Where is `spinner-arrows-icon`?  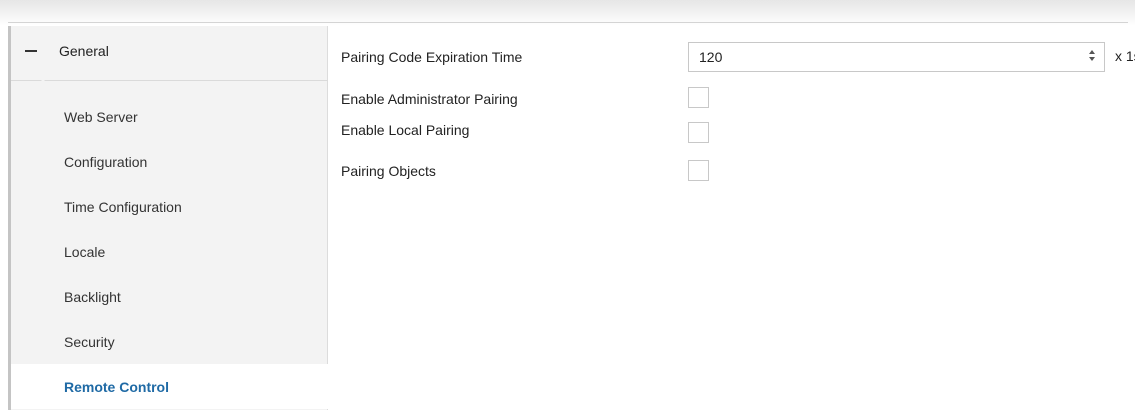
spinner-arrows-icon is located at coordinates (1092, 57).